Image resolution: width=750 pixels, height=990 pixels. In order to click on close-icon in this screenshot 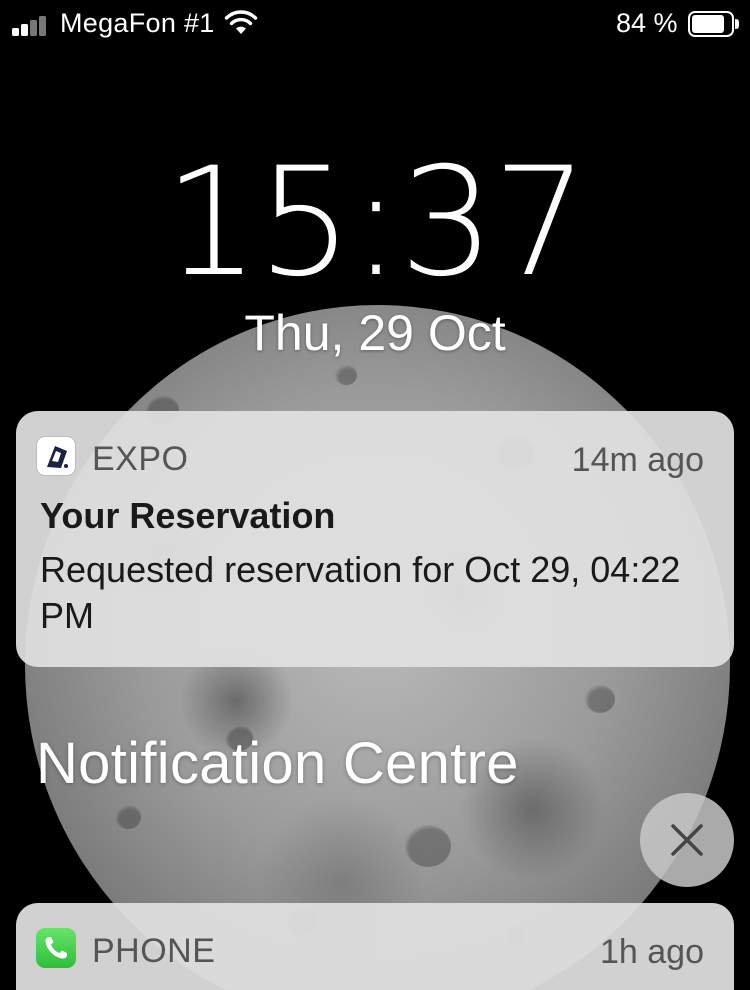, I will do `click(687, 840)`.